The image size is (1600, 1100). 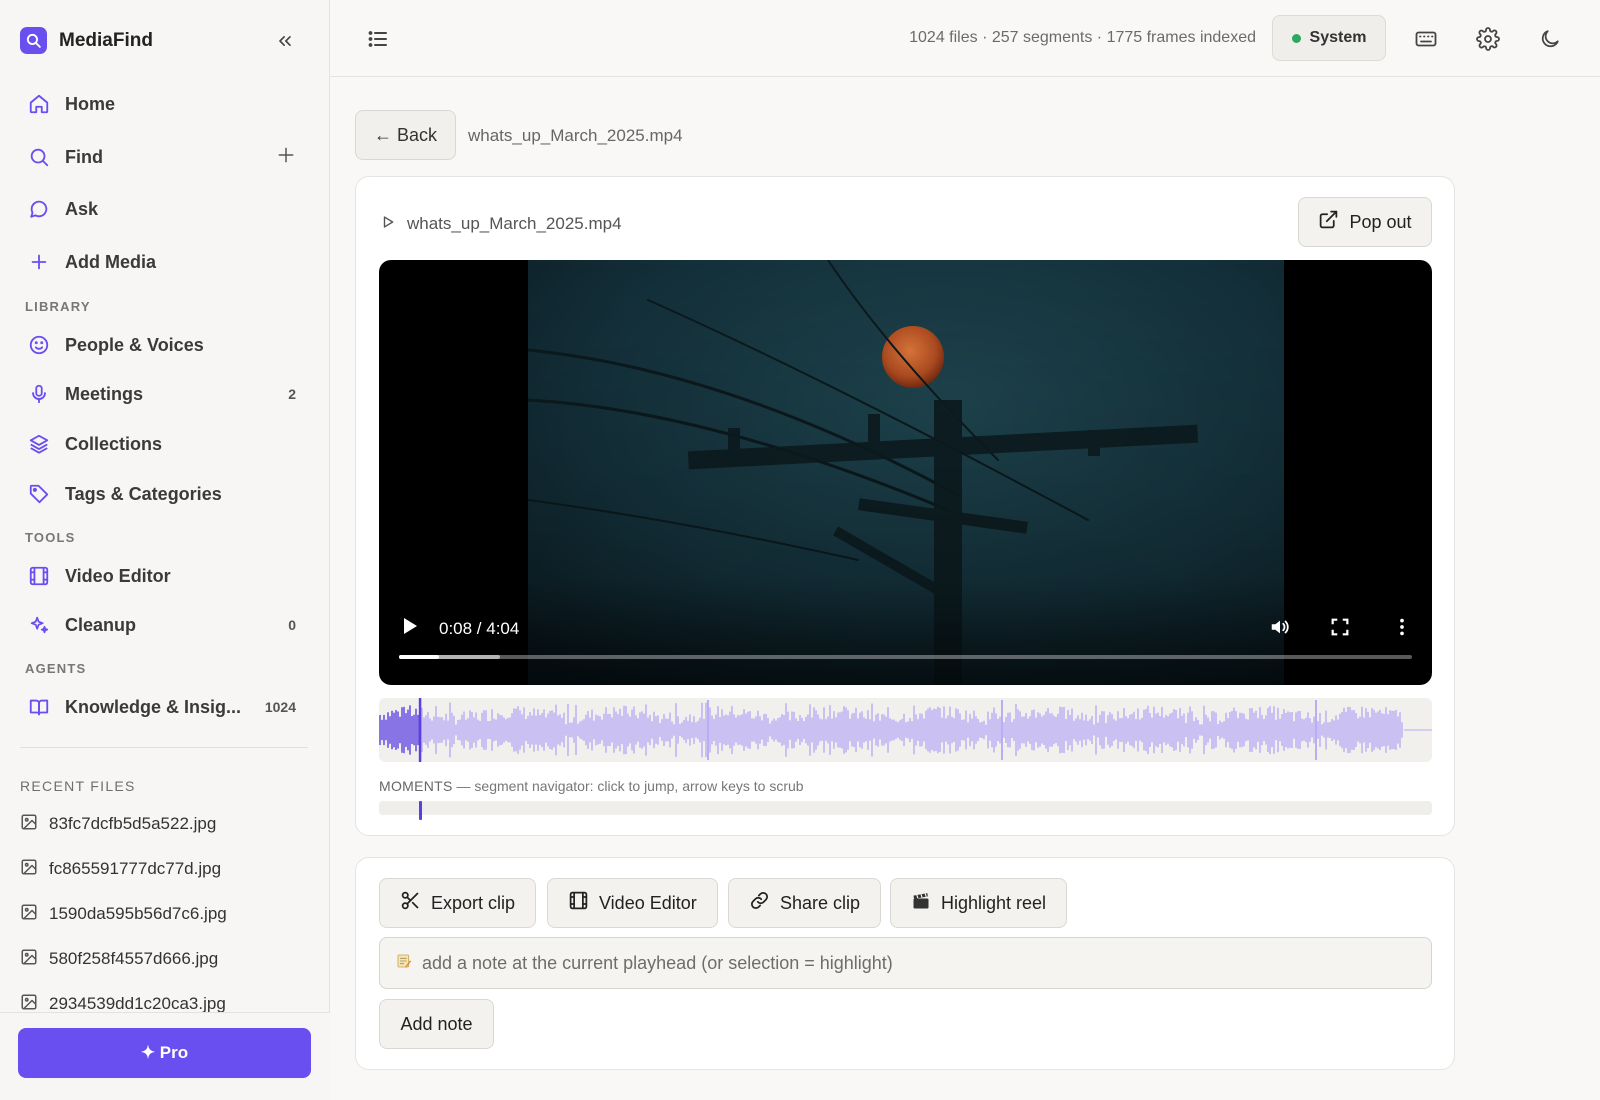 What do you see at coordinates (280, 707) in the screenshot?
I see `knowledge-count-badge: 1024` at bounding box center [280, 707].